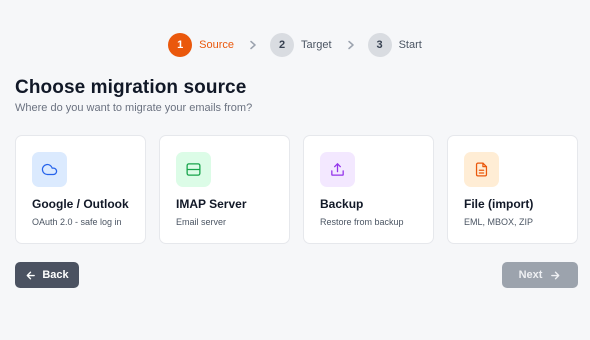  What do you see at coordinates (512, 189) in the screenshot?
I see `source-card-file-import: File (import) EML, MBOX, ZIP` at bounding box center [512, 189].